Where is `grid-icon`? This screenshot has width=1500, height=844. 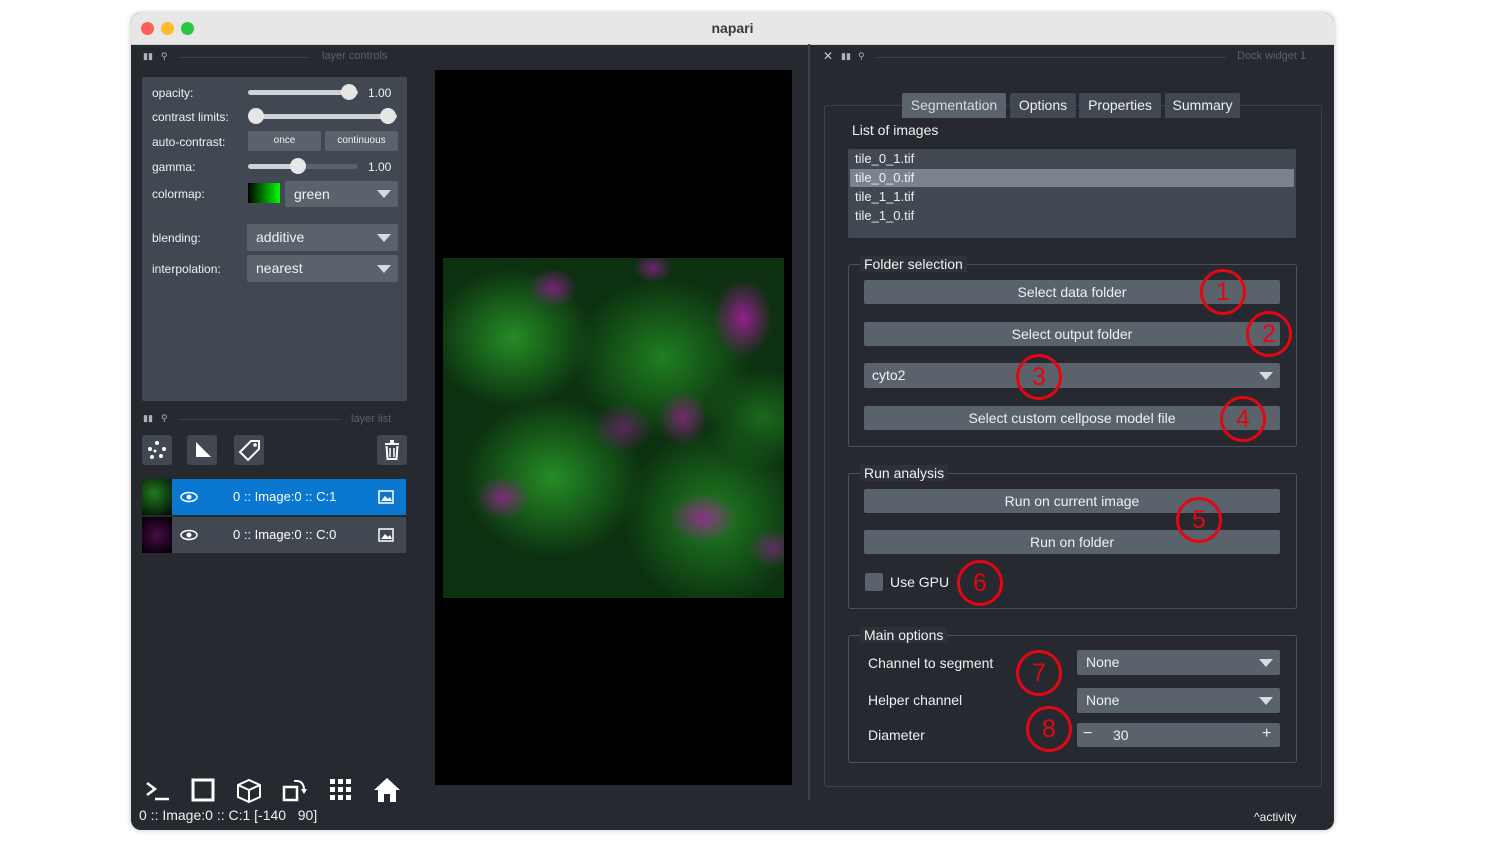
grid-icon is located at coordinates (341, 790).